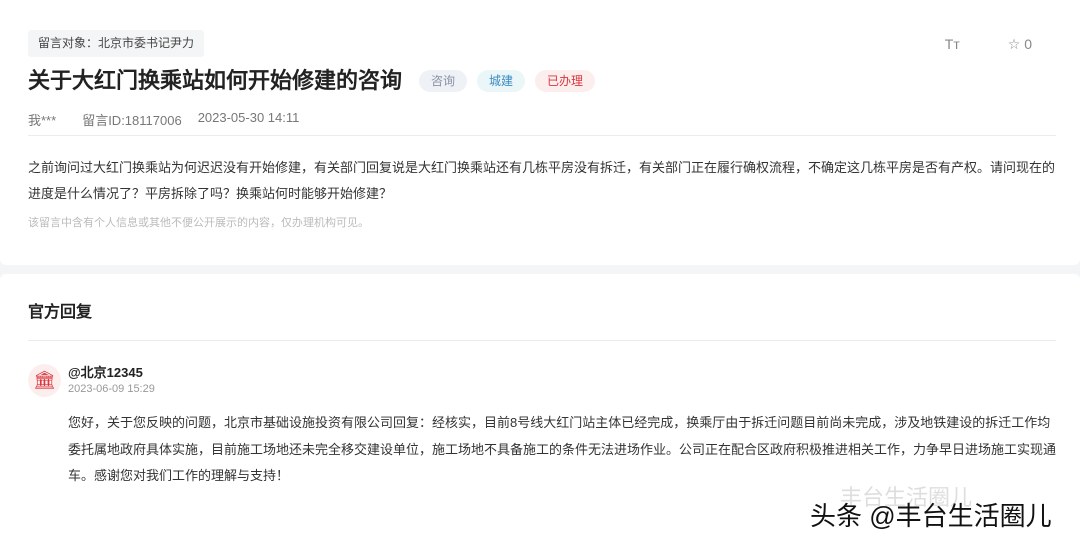 The height and width of the screenshot is (540, 1080). I want to click on star-icon: ☆, so click(1014, 44).